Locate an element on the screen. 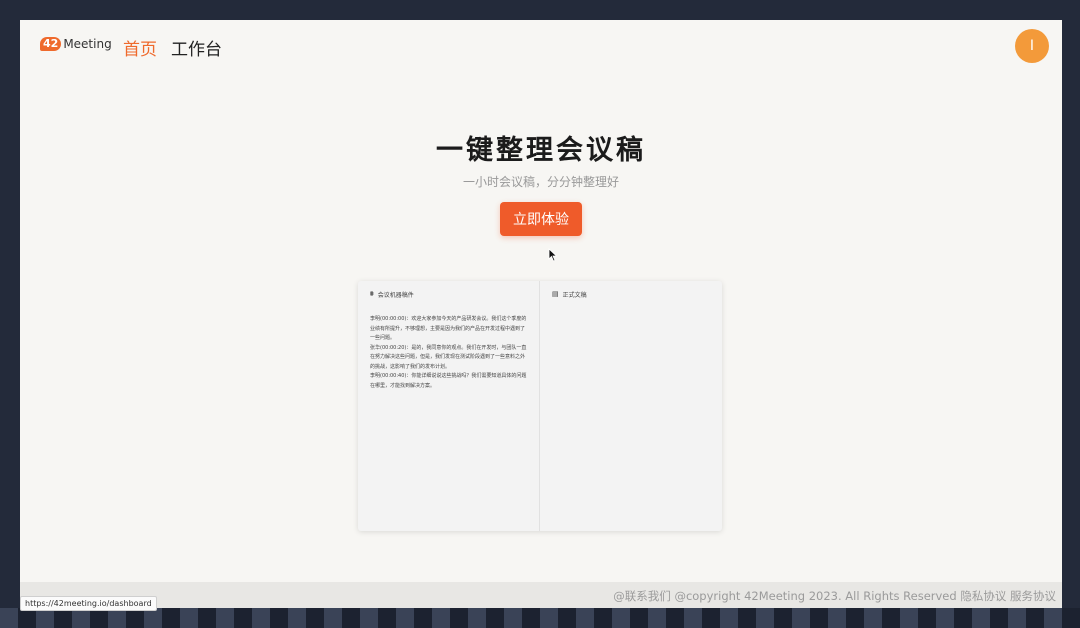 The image size is (1080, 628). desktop-background is located at coordinates (540, 618).